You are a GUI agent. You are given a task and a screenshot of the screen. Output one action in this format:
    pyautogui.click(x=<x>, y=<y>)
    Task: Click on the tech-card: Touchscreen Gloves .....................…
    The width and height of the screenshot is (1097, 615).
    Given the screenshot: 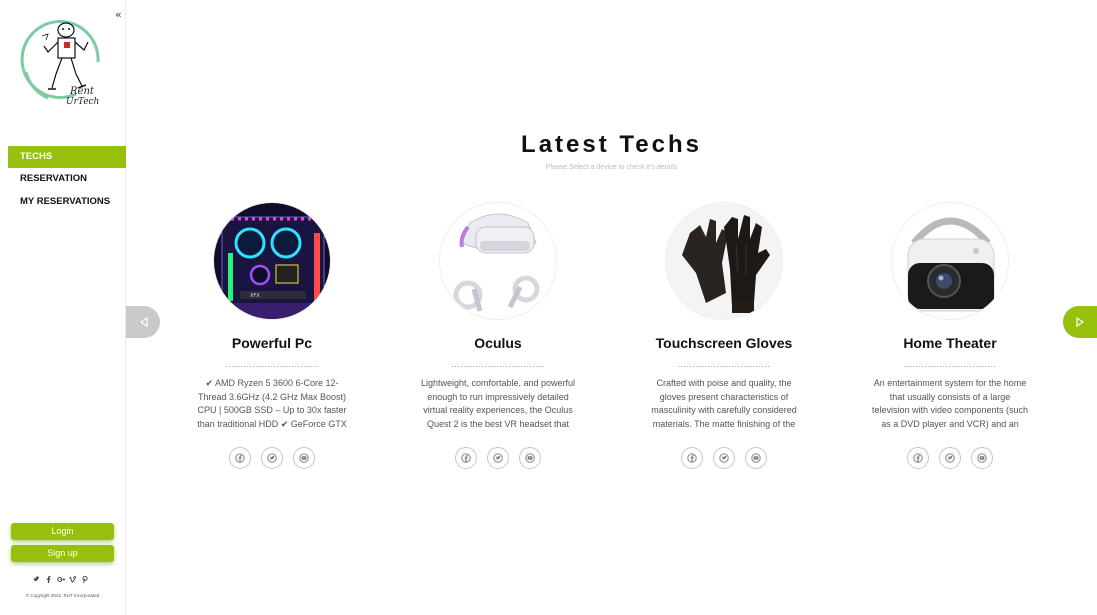 What is the action you would take?
    pyautogui.click(x=724, y=335)
    